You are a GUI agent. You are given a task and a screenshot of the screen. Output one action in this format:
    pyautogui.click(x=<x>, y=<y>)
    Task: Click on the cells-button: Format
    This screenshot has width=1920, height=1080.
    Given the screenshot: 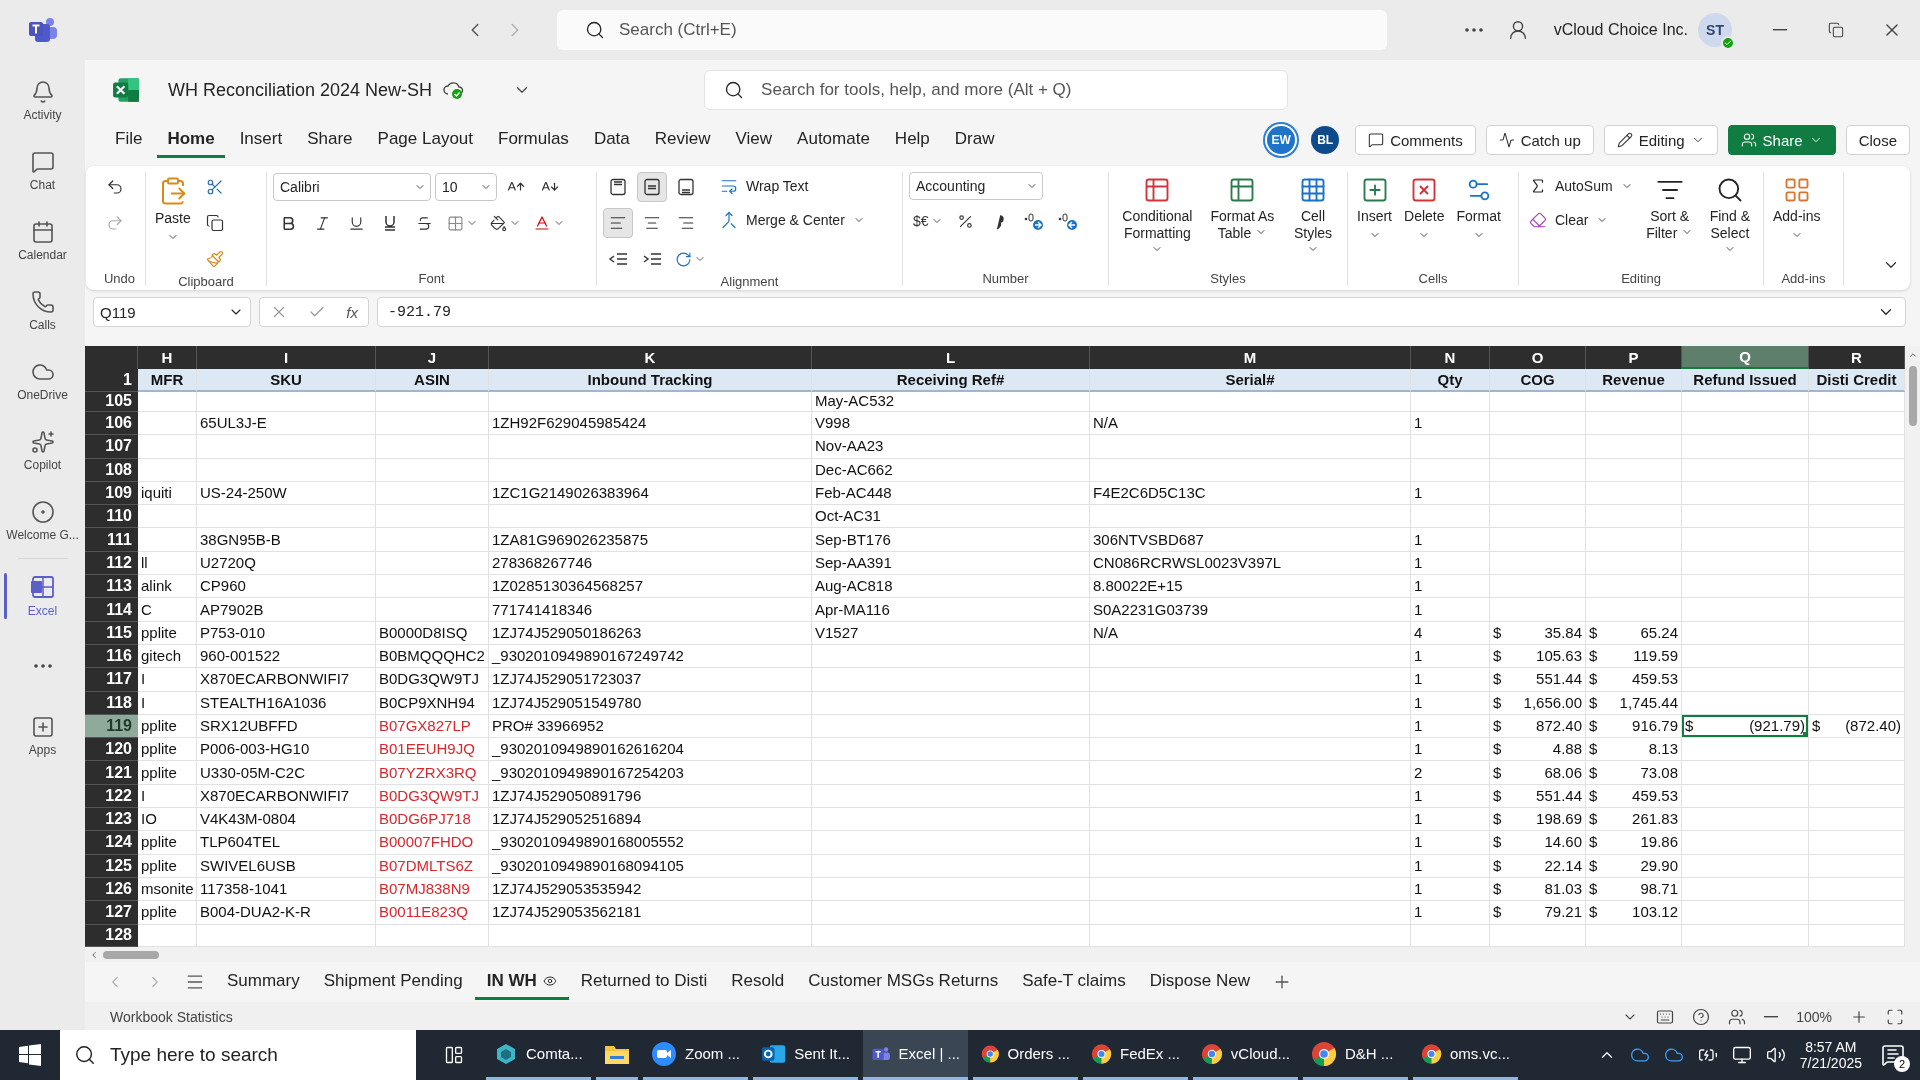 What is the action you would take?
    pyautogui.click(x=1478, y=208)
    